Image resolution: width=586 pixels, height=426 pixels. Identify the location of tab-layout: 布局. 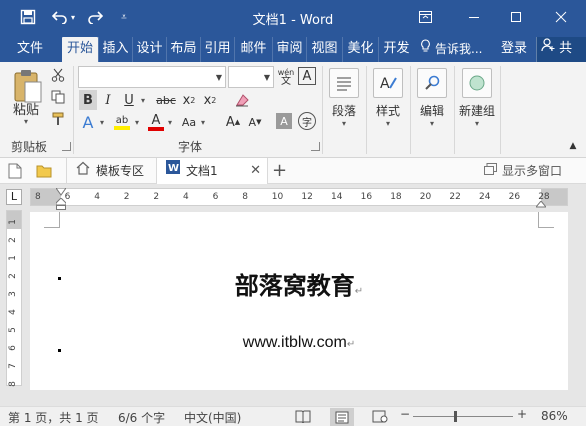
(183, 49).